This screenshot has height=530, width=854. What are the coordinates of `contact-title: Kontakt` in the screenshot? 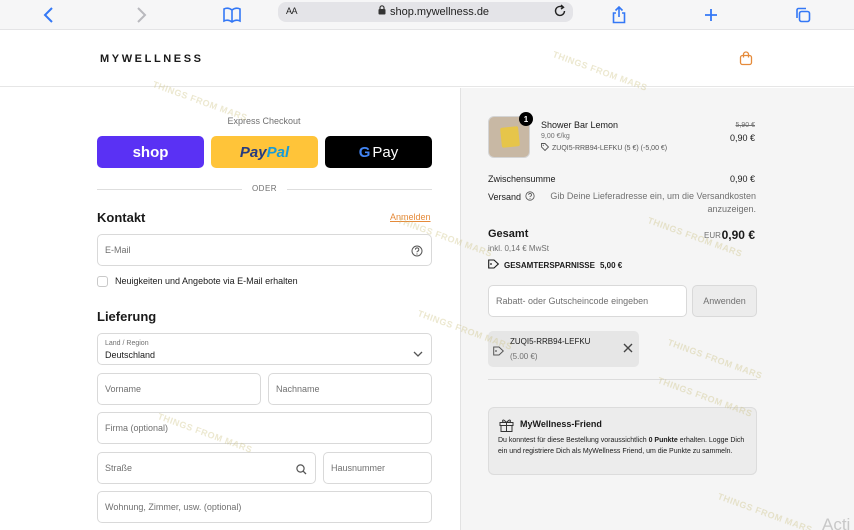 It's located at (121, 217).